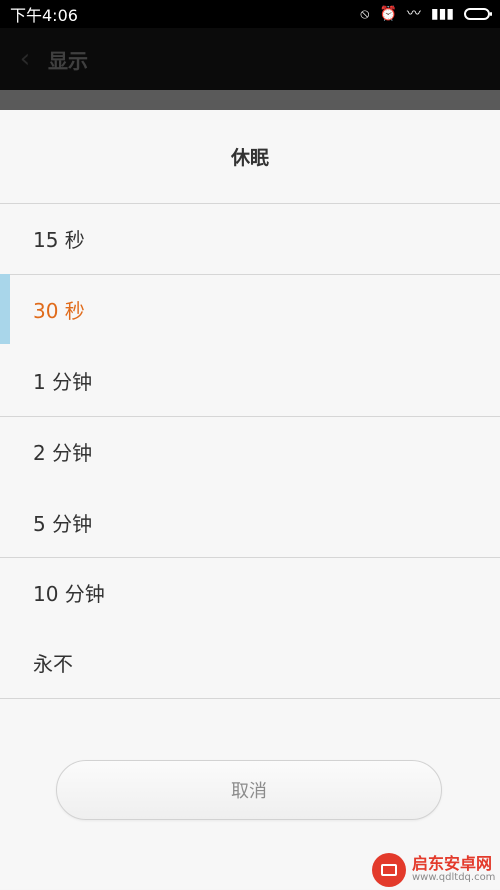 This screenshot has height=890, width=500. I want to click on vibrate-off-icon: ⦸, so click(365, 14).